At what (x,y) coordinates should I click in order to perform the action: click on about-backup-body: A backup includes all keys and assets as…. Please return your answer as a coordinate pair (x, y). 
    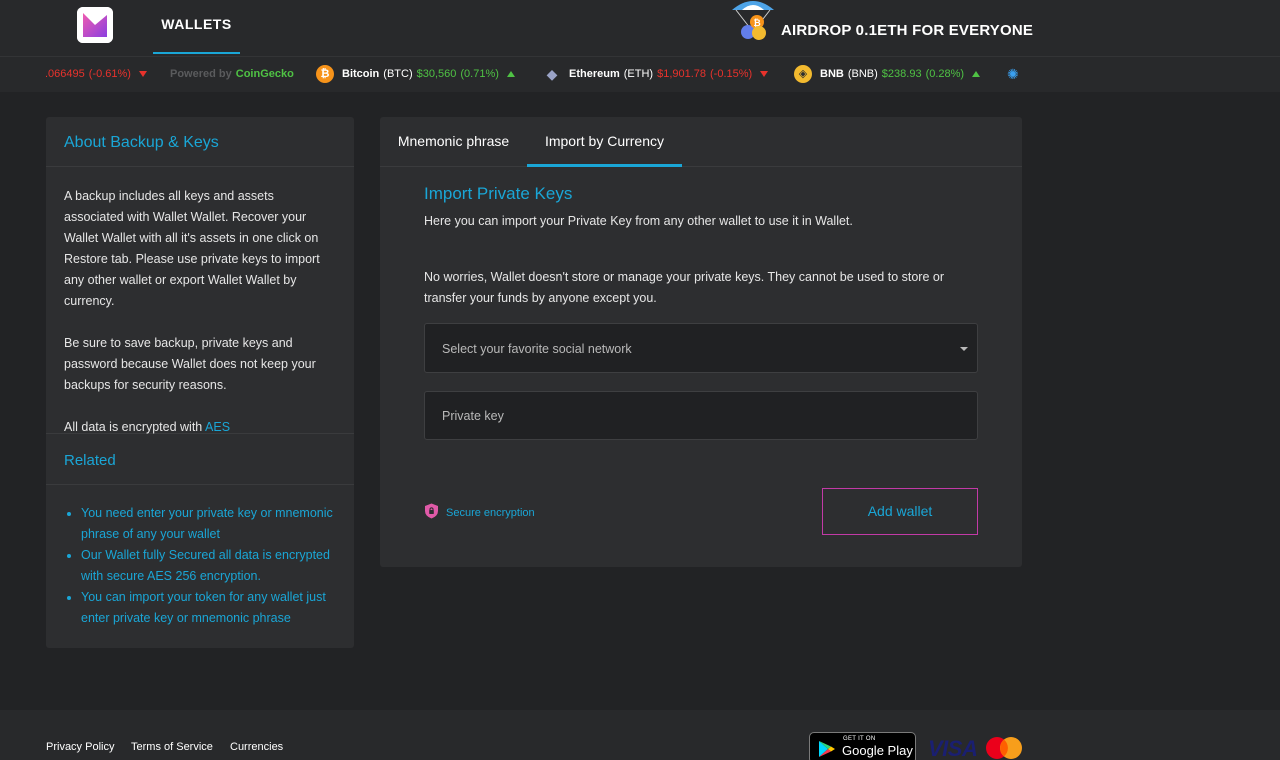
    Looking at the image, I should click on (200, 300).